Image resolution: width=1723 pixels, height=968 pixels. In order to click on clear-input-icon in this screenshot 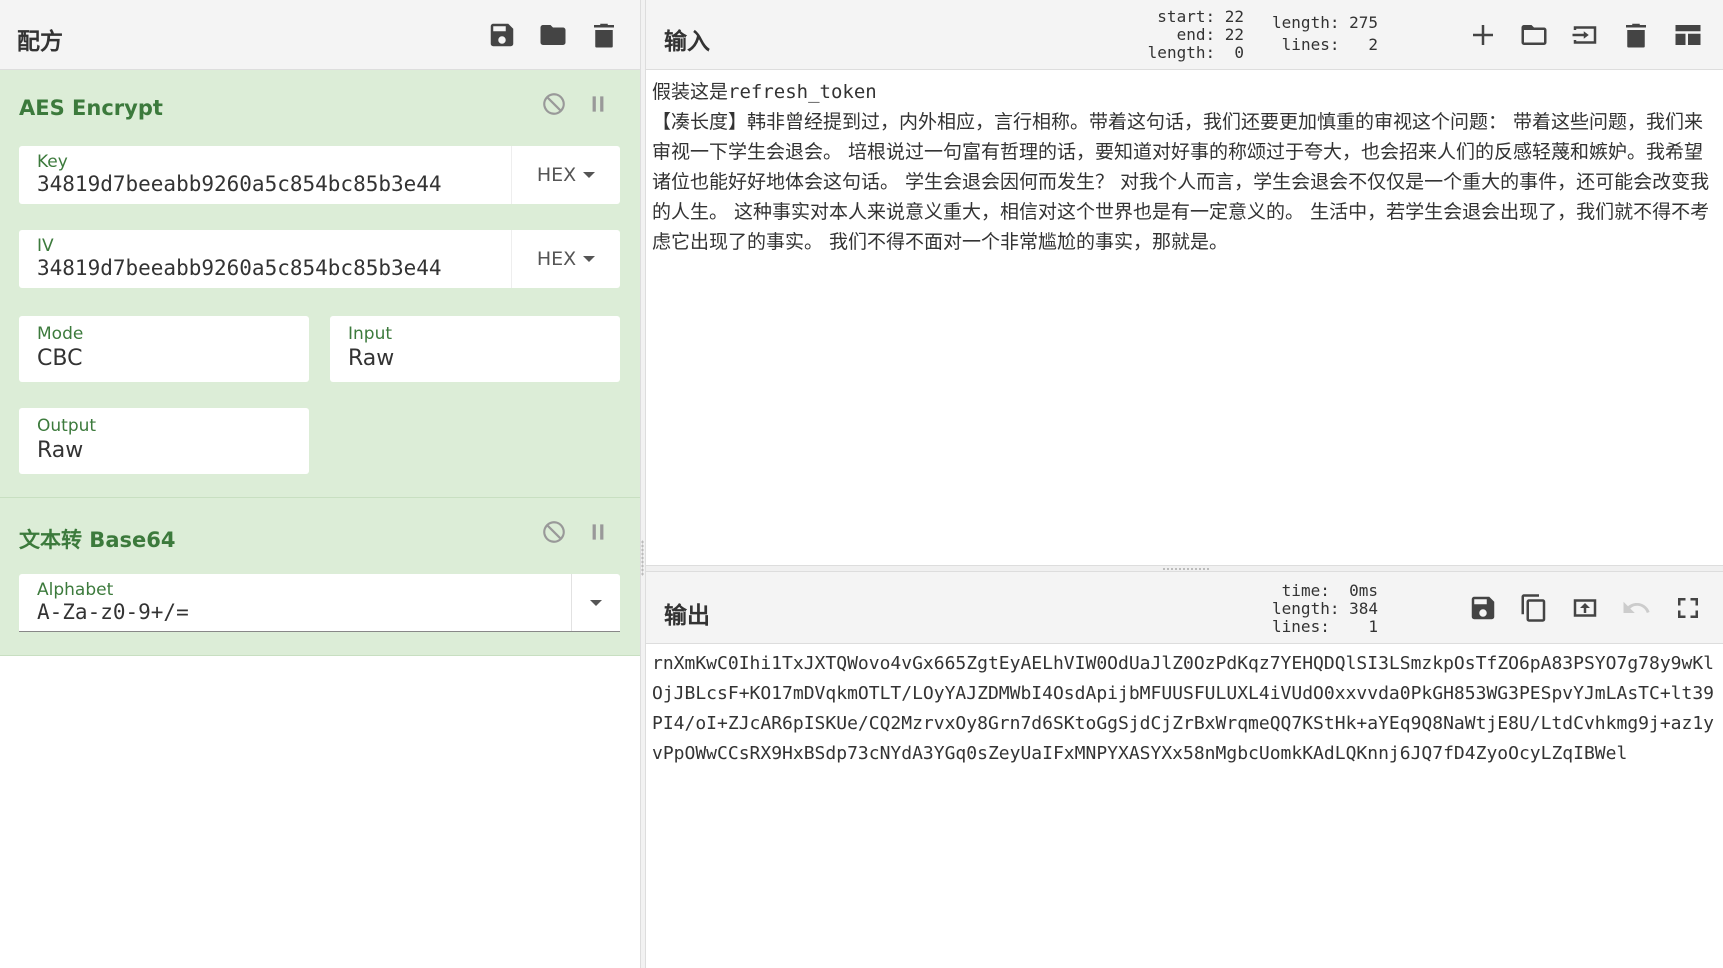, I will do `click(1636, 35)`.